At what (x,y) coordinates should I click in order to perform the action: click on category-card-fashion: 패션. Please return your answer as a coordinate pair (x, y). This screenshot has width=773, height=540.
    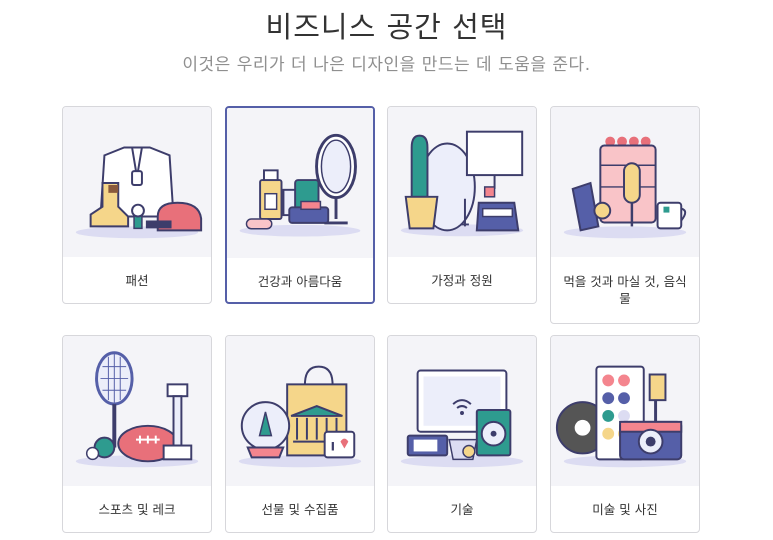
    Looking at the image, I should click on (137, 205).